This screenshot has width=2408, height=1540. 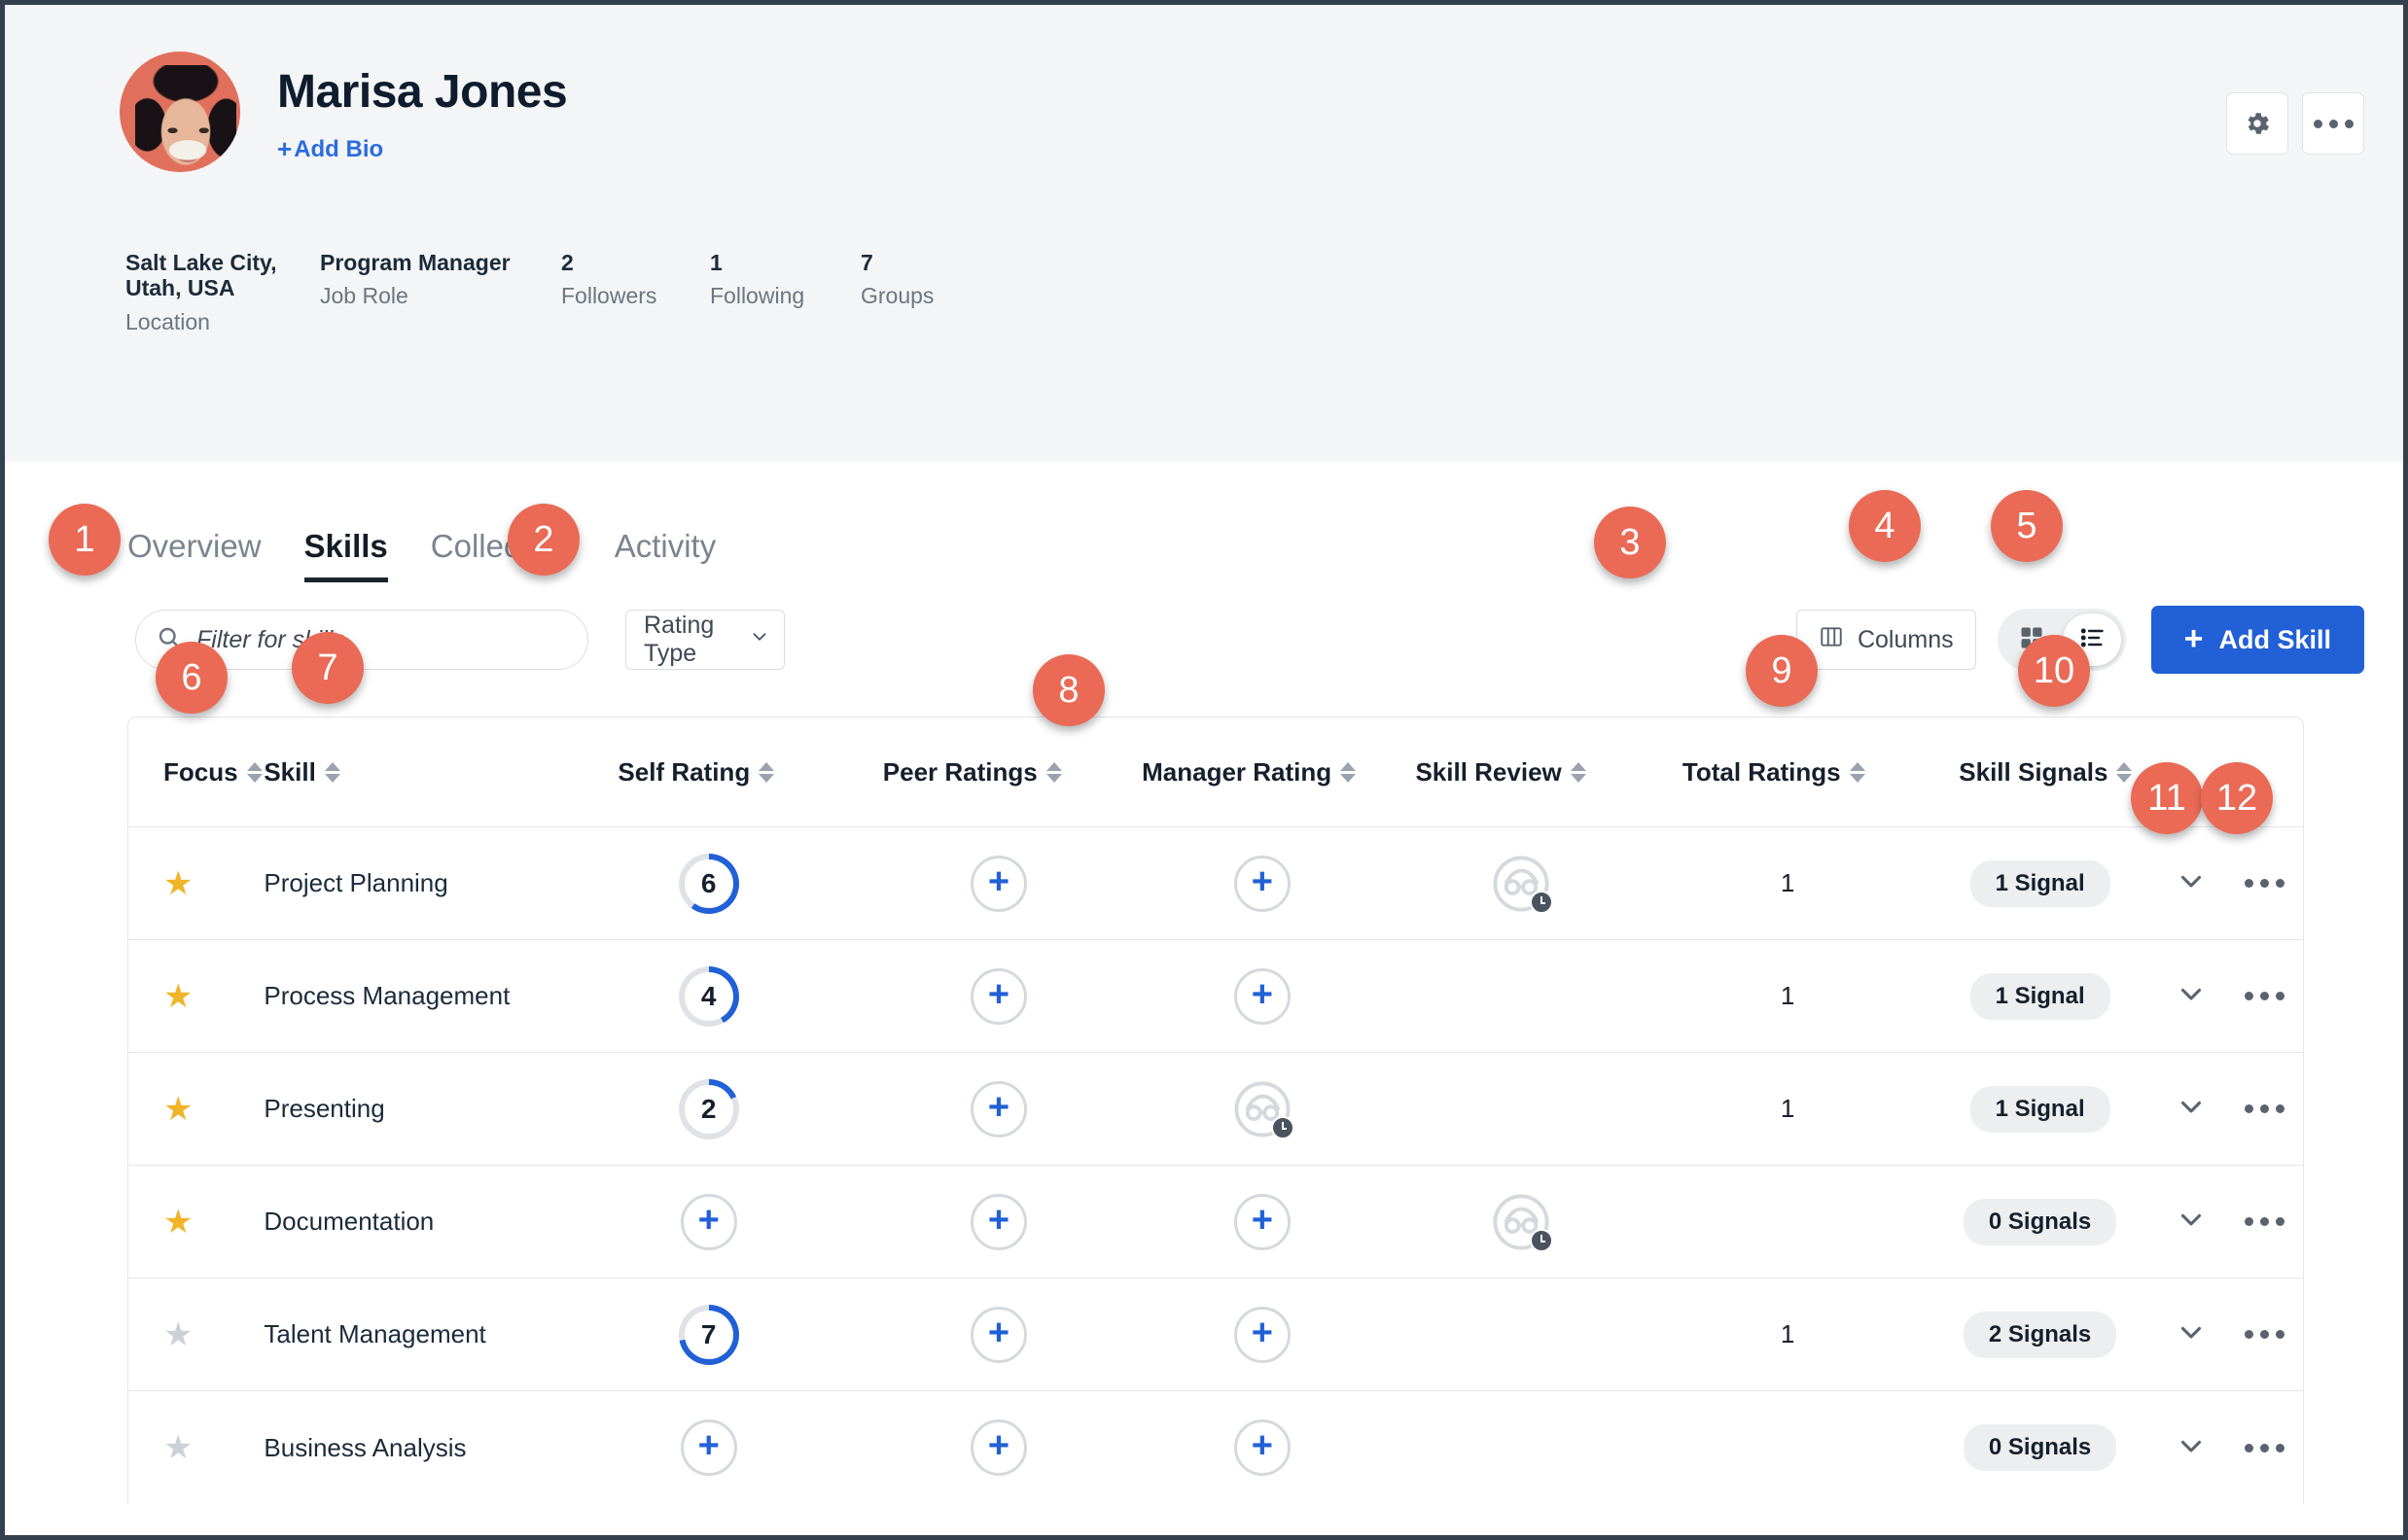 What do you see at coordinates (324, 1108) in the screenshot?
I see `skill-name: Presenting` at bounding box center [324, 1108].